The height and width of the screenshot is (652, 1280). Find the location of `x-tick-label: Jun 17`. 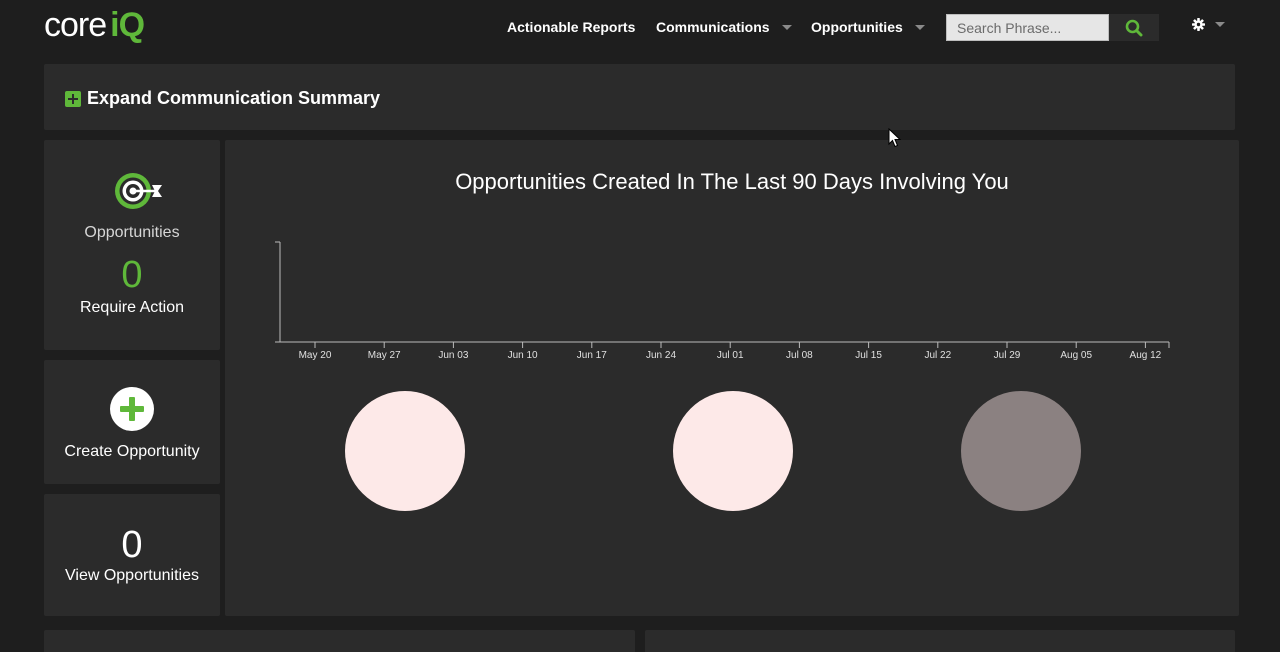

x-tick-label: Jun 17 is located at coordinates (592, 355).